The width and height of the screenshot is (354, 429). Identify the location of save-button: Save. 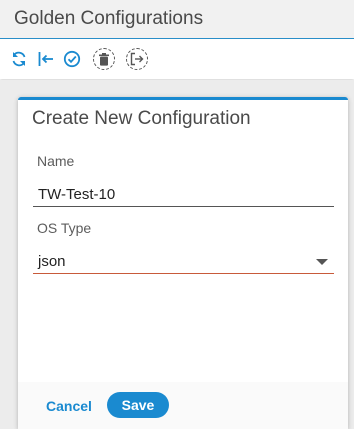
(138, 405).